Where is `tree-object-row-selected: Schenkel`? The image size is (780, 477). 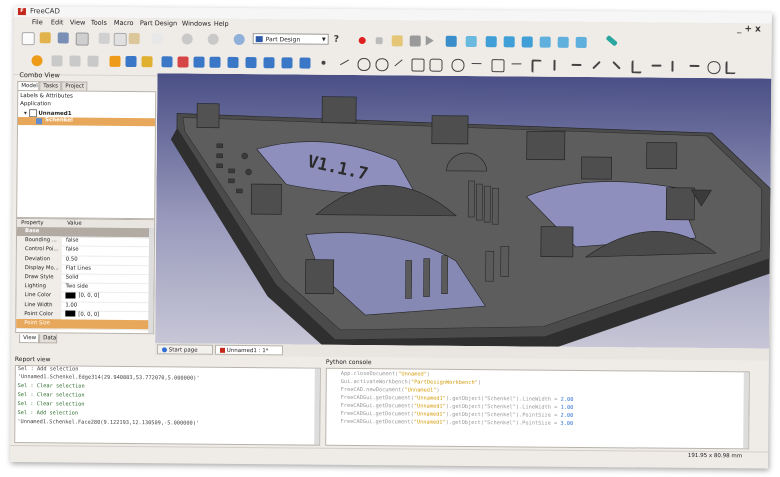 tree-object-row-selected: Schenkel is located at coordinates (86, 122).